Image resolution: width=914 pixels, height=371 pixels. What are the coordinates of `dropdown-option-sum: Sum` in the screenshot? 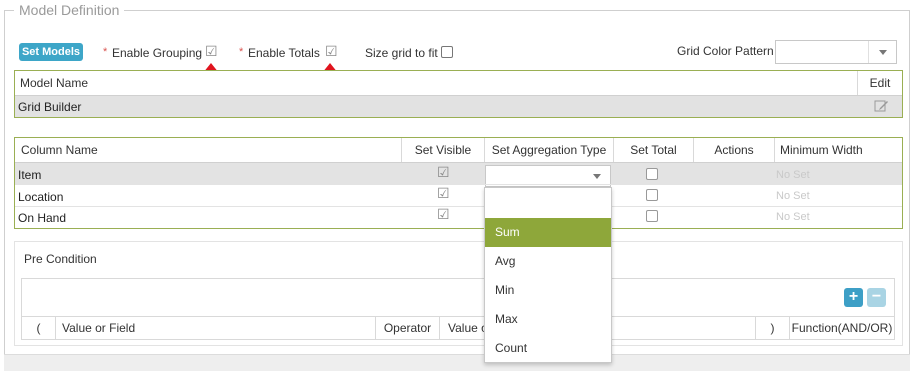 It's located at (548, 232).